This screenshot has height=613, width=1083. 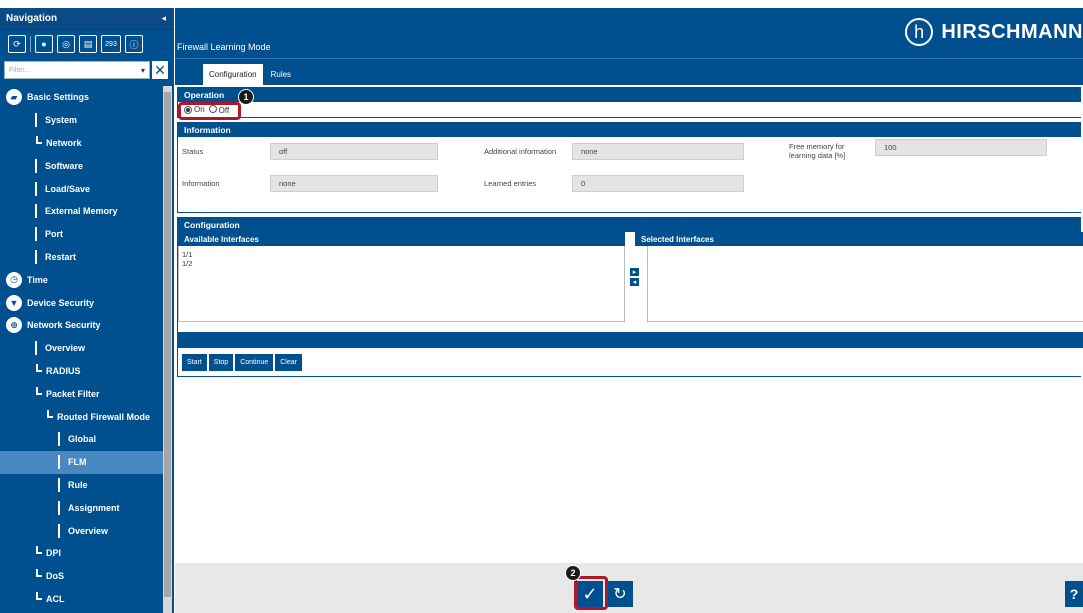 I want to click on folder-icon: ▰, so click(x=14, y=97).